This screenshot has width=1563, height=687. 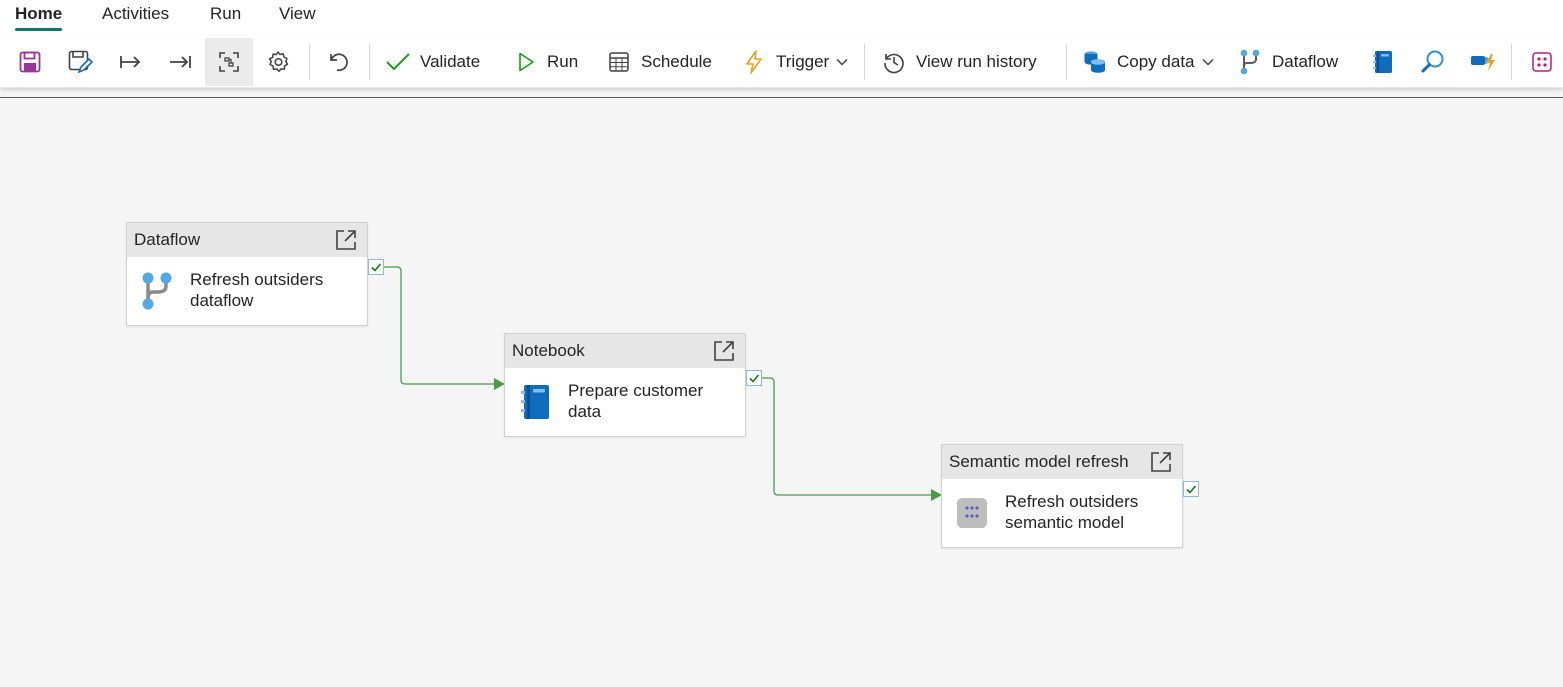 I want to click on pipeline-connectors, so click(x=663, y=383).